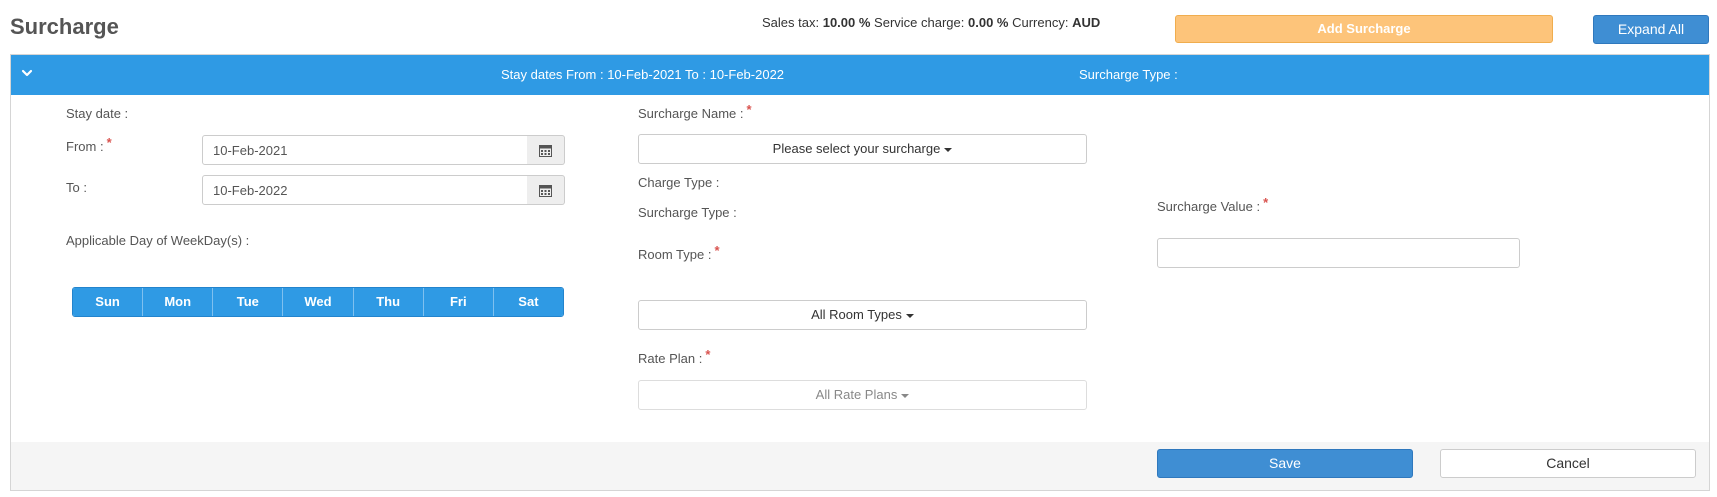 This screenshot has height=497, width=1717. Describe the element at coordinates (108, 302) in the screenshot. I see `day-sun-toggle: Sun` at that location.